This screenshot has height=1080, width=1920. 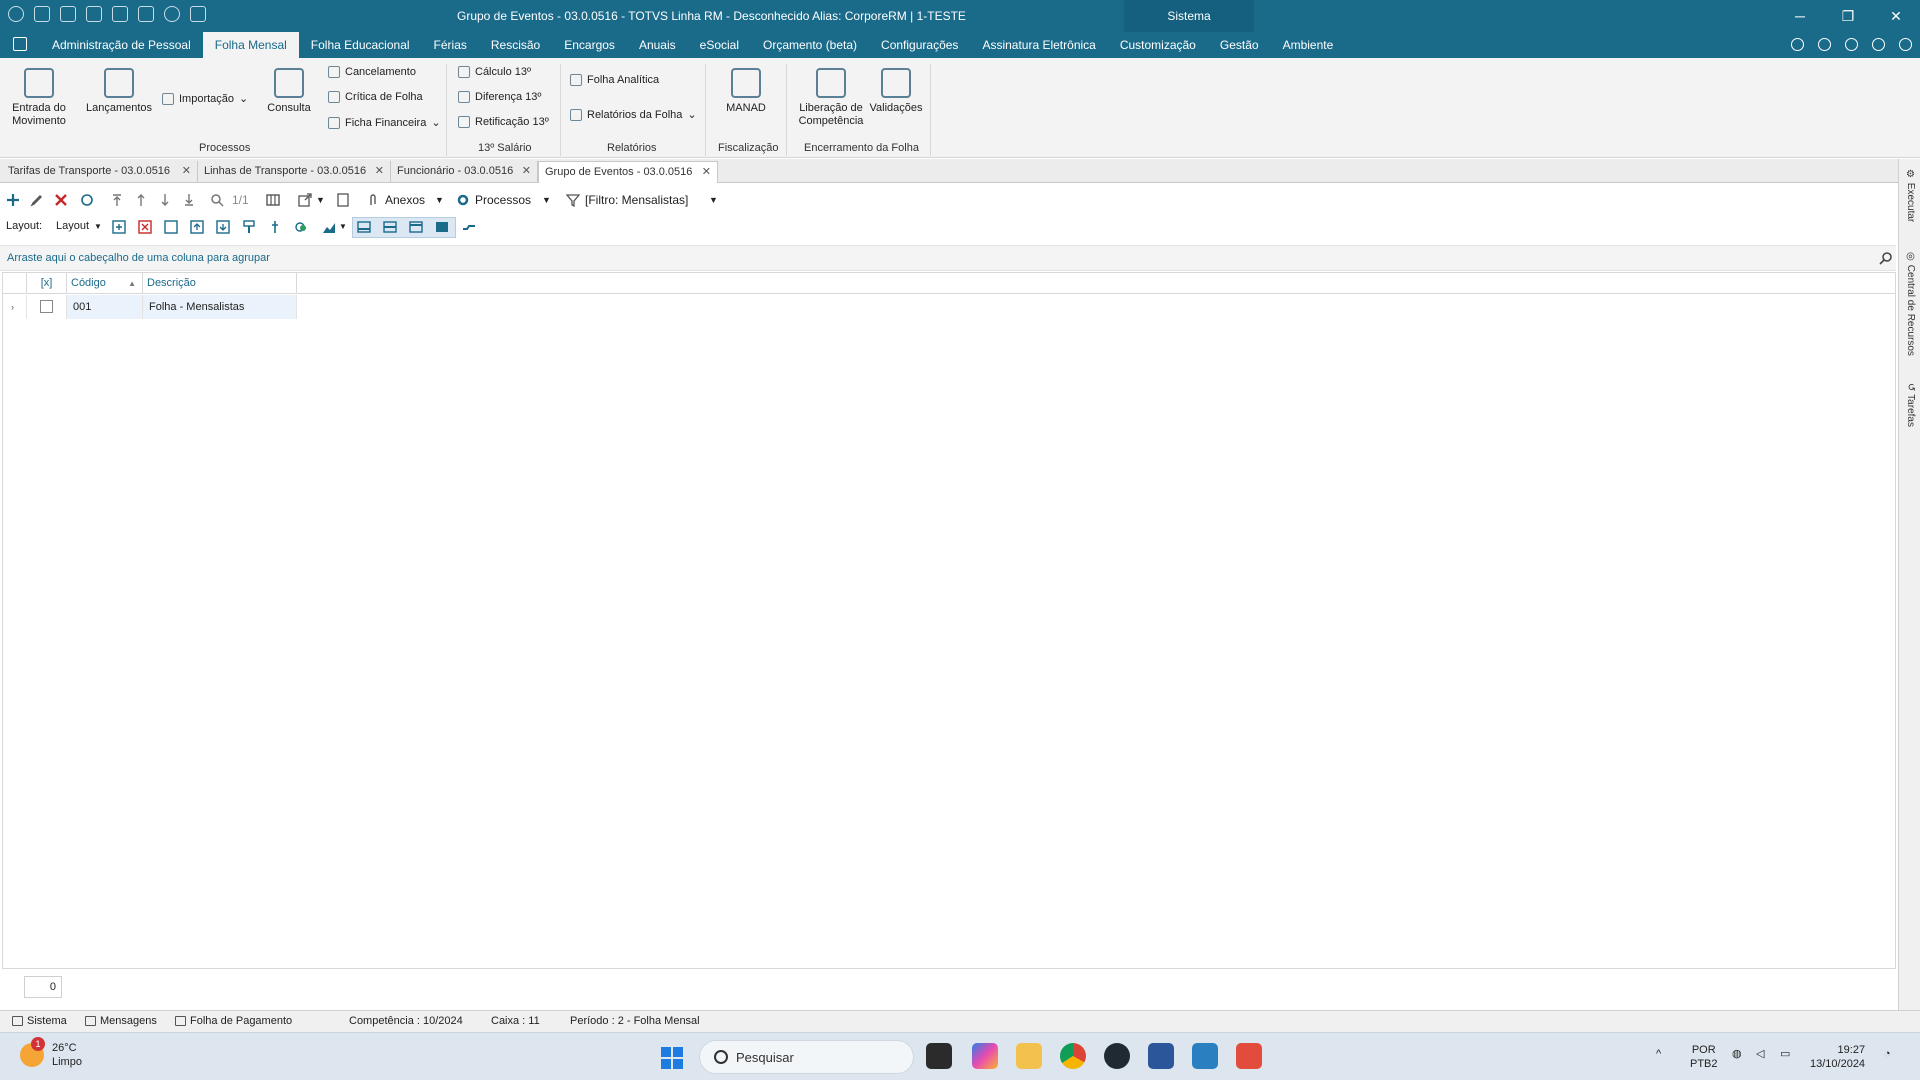 What do you see at coordinates (416, 227) in the screenshot?
I see `view-form-icon` at bounding box center [416, 227].